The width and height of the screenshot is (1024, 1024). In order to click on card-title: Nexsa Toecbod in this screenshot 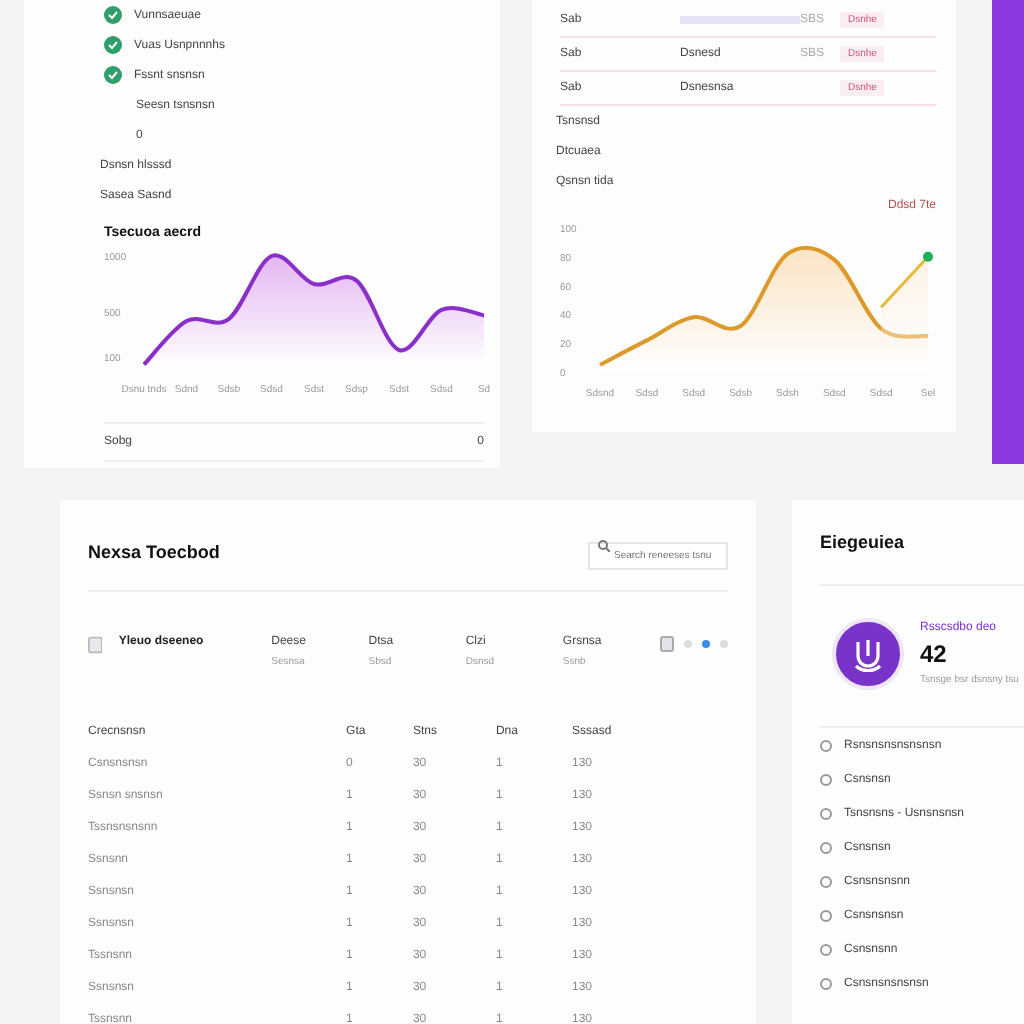, I will do `click(154, 551)`.